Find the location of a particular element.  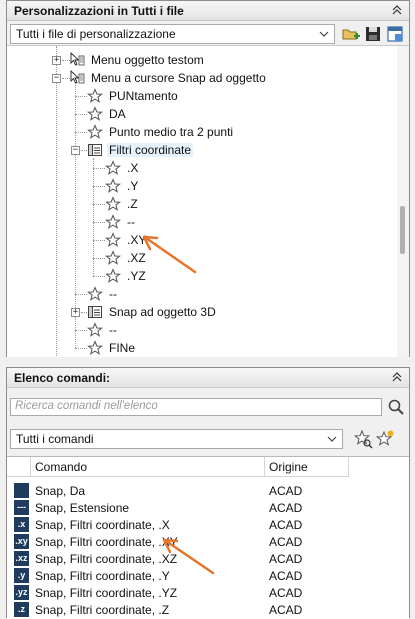

star-search-icon is located at coordinates (363, 439).